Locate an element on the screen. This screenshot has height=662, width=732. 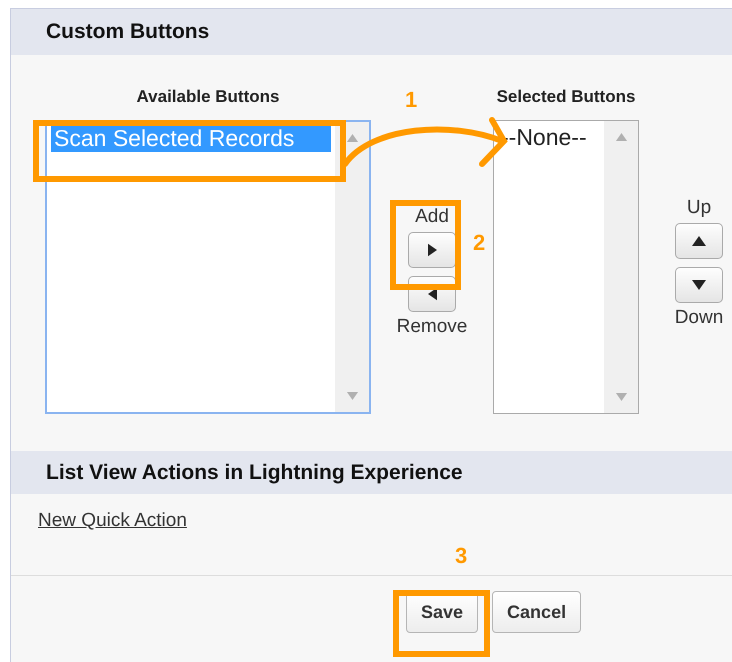
add-button is located at coordinates (432, 250).